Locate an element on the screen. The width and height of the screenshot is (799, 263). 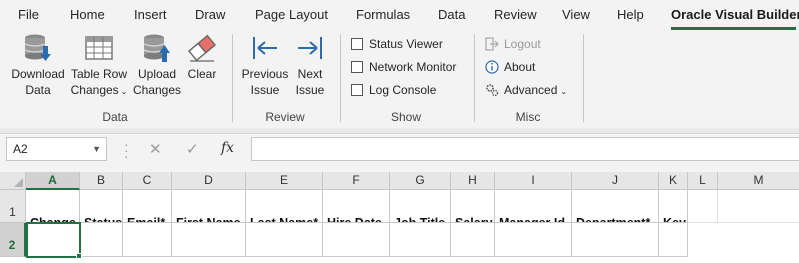
cancel-icon: ✕ is located at coordinates (155, 149).